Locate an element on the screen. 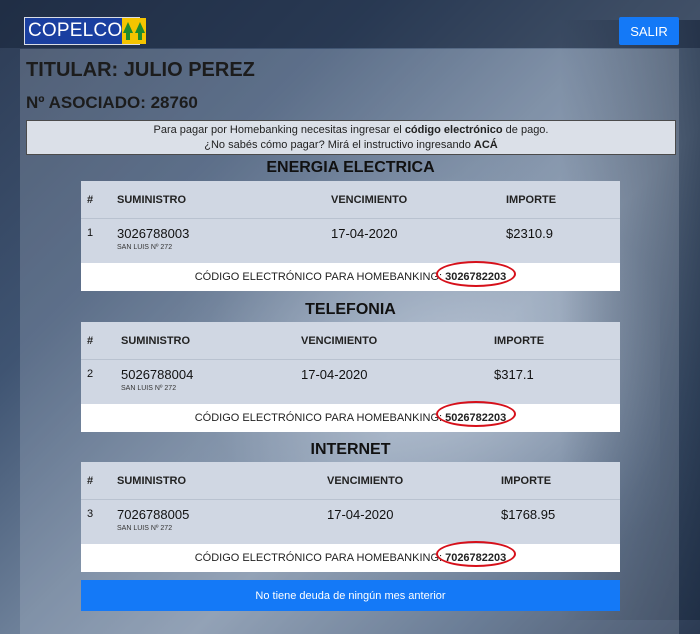 Image resolution: width=700 pixels, height=634 pixels. row-num: 3 is located at coordinates (90, 514).